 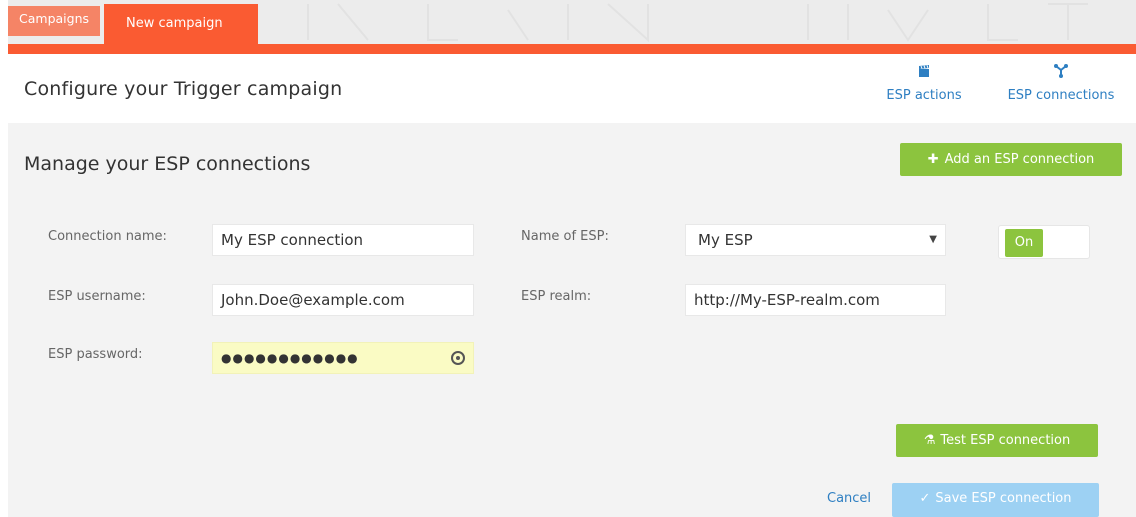 What do you see at coordinates (556, 296) in the screenshot?
I see `esp-realm-label: ESP realm:` at bounding box center [556, 296].